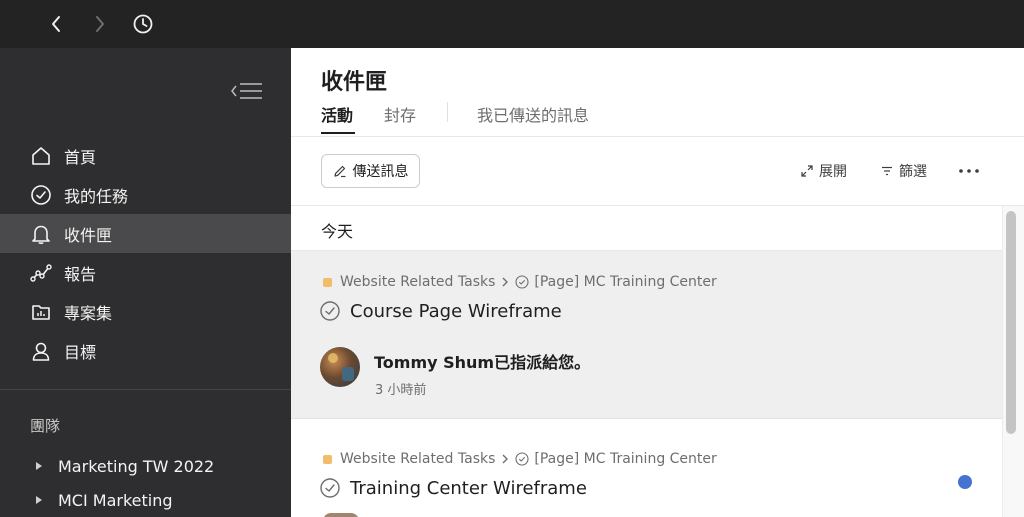  What do you see at coordinates (145, 194) in the screenshot?
I see `sidebar-item-my-tasks: 我的任務` at bounding box center [145, 194].